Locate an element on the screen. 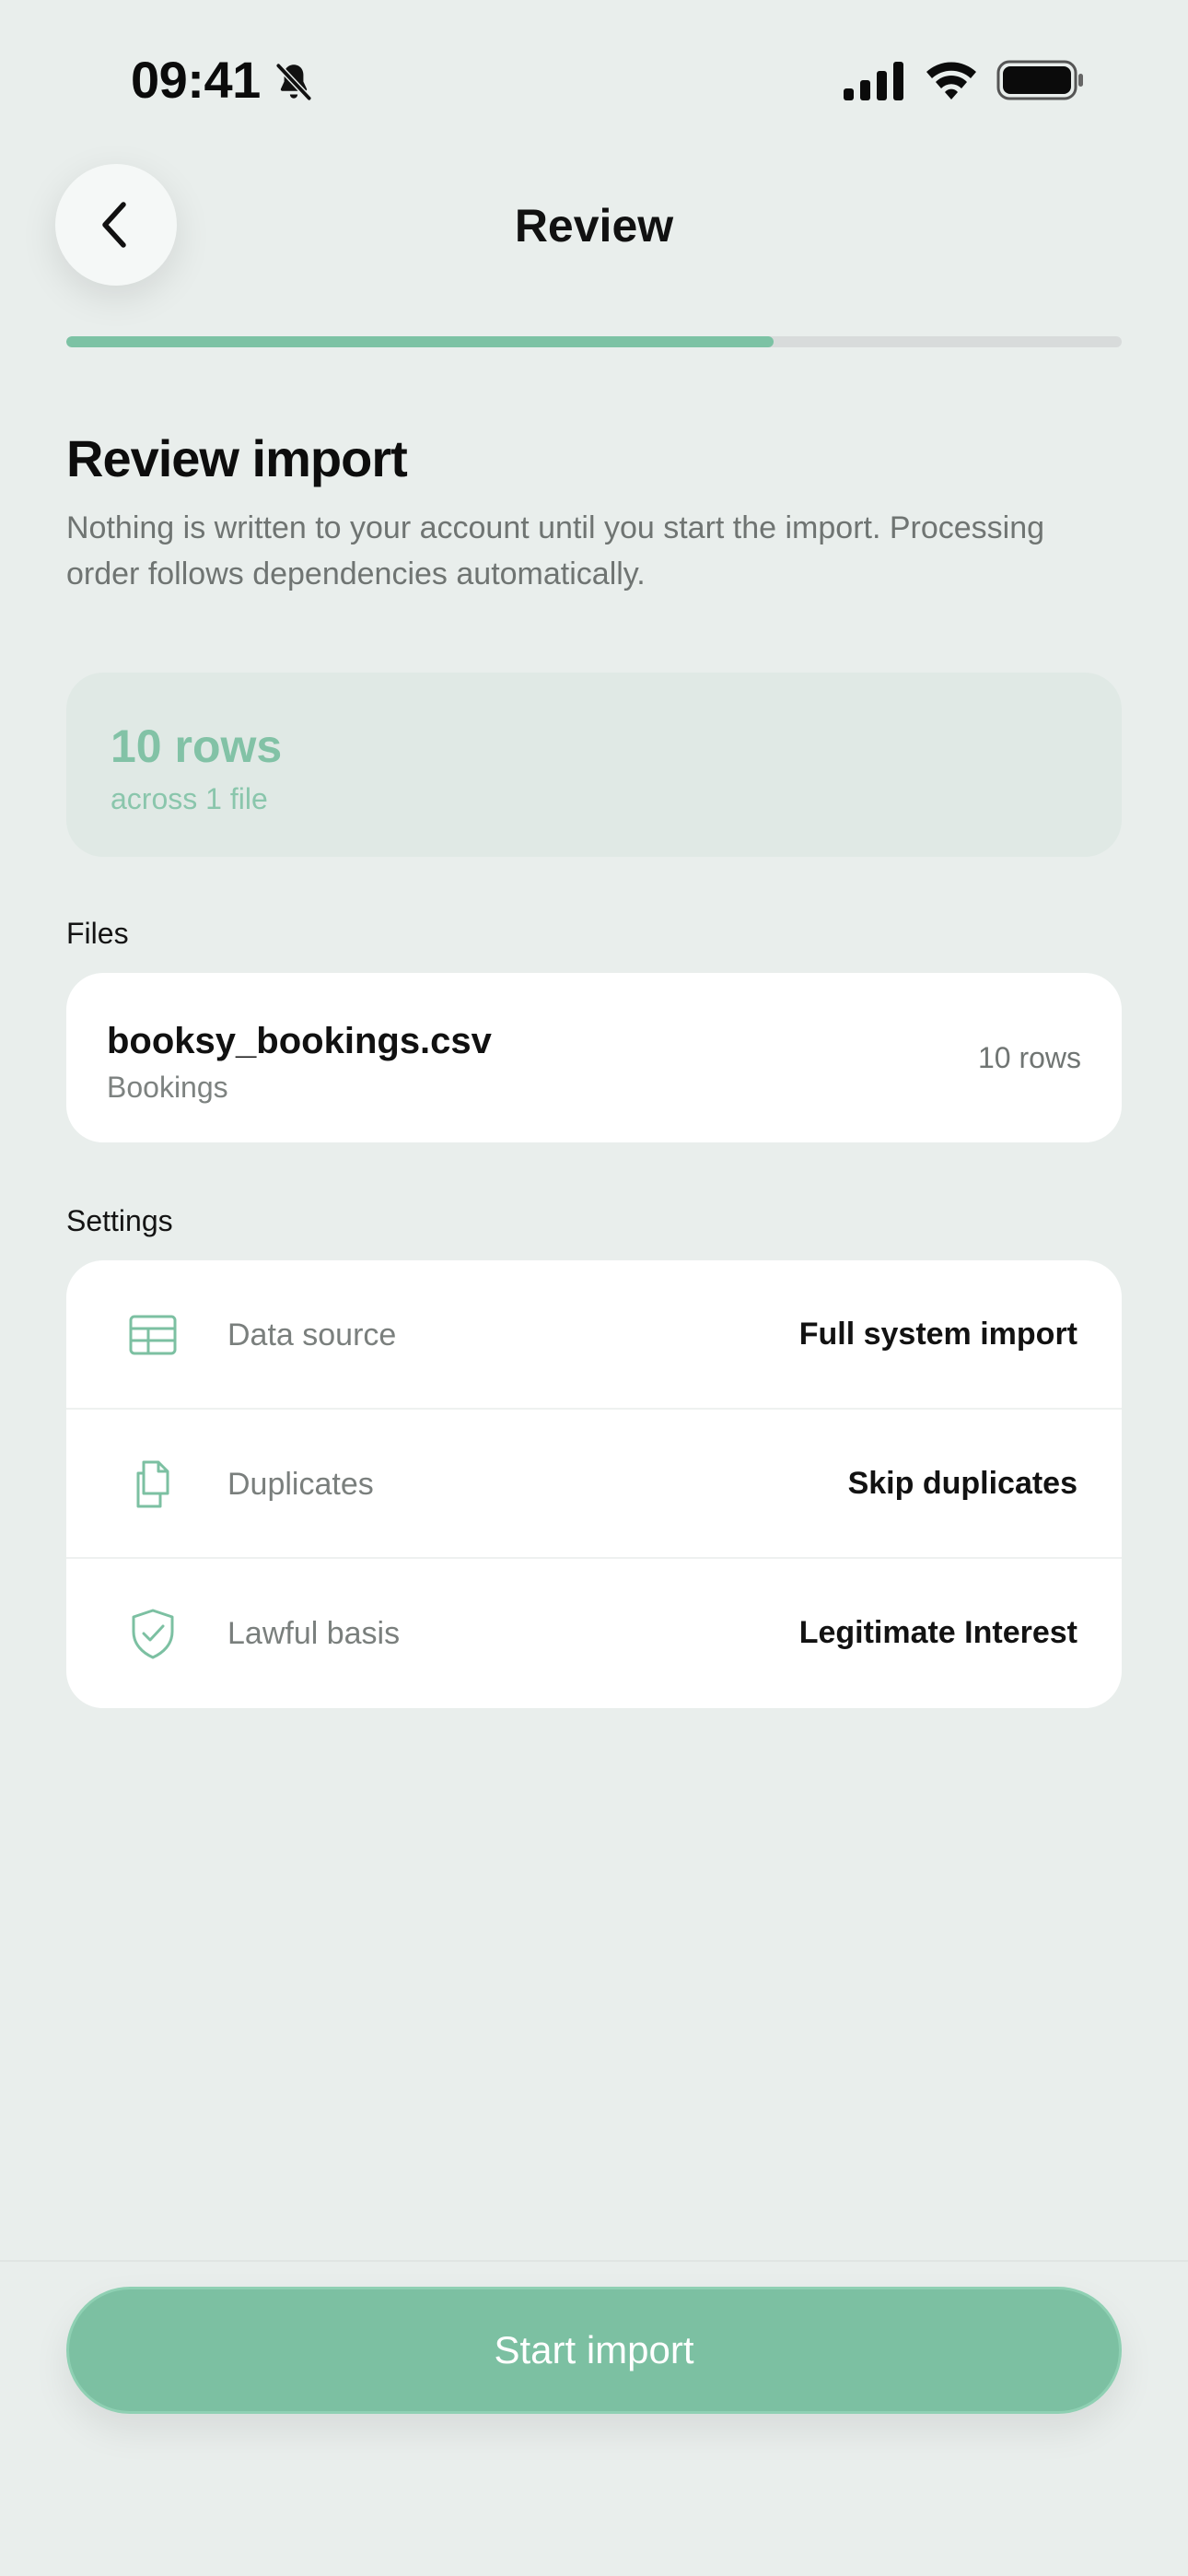 The image size is (1188, 2576). progress-bar is located at coordinates (594, 341).